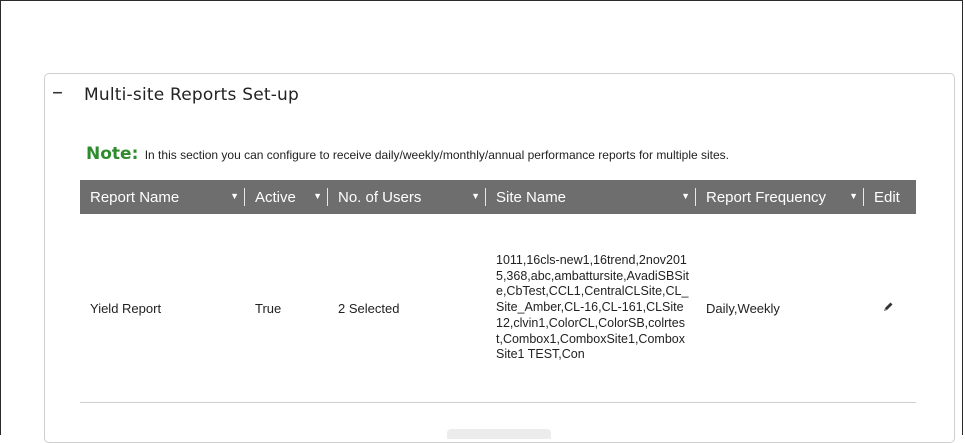 The image size is (965, 443). What do you see at coordinates (743, 308) in the screenshot?
I see `cell-report-frequency: Daily,Weekly` at bounding box center [743, 308].